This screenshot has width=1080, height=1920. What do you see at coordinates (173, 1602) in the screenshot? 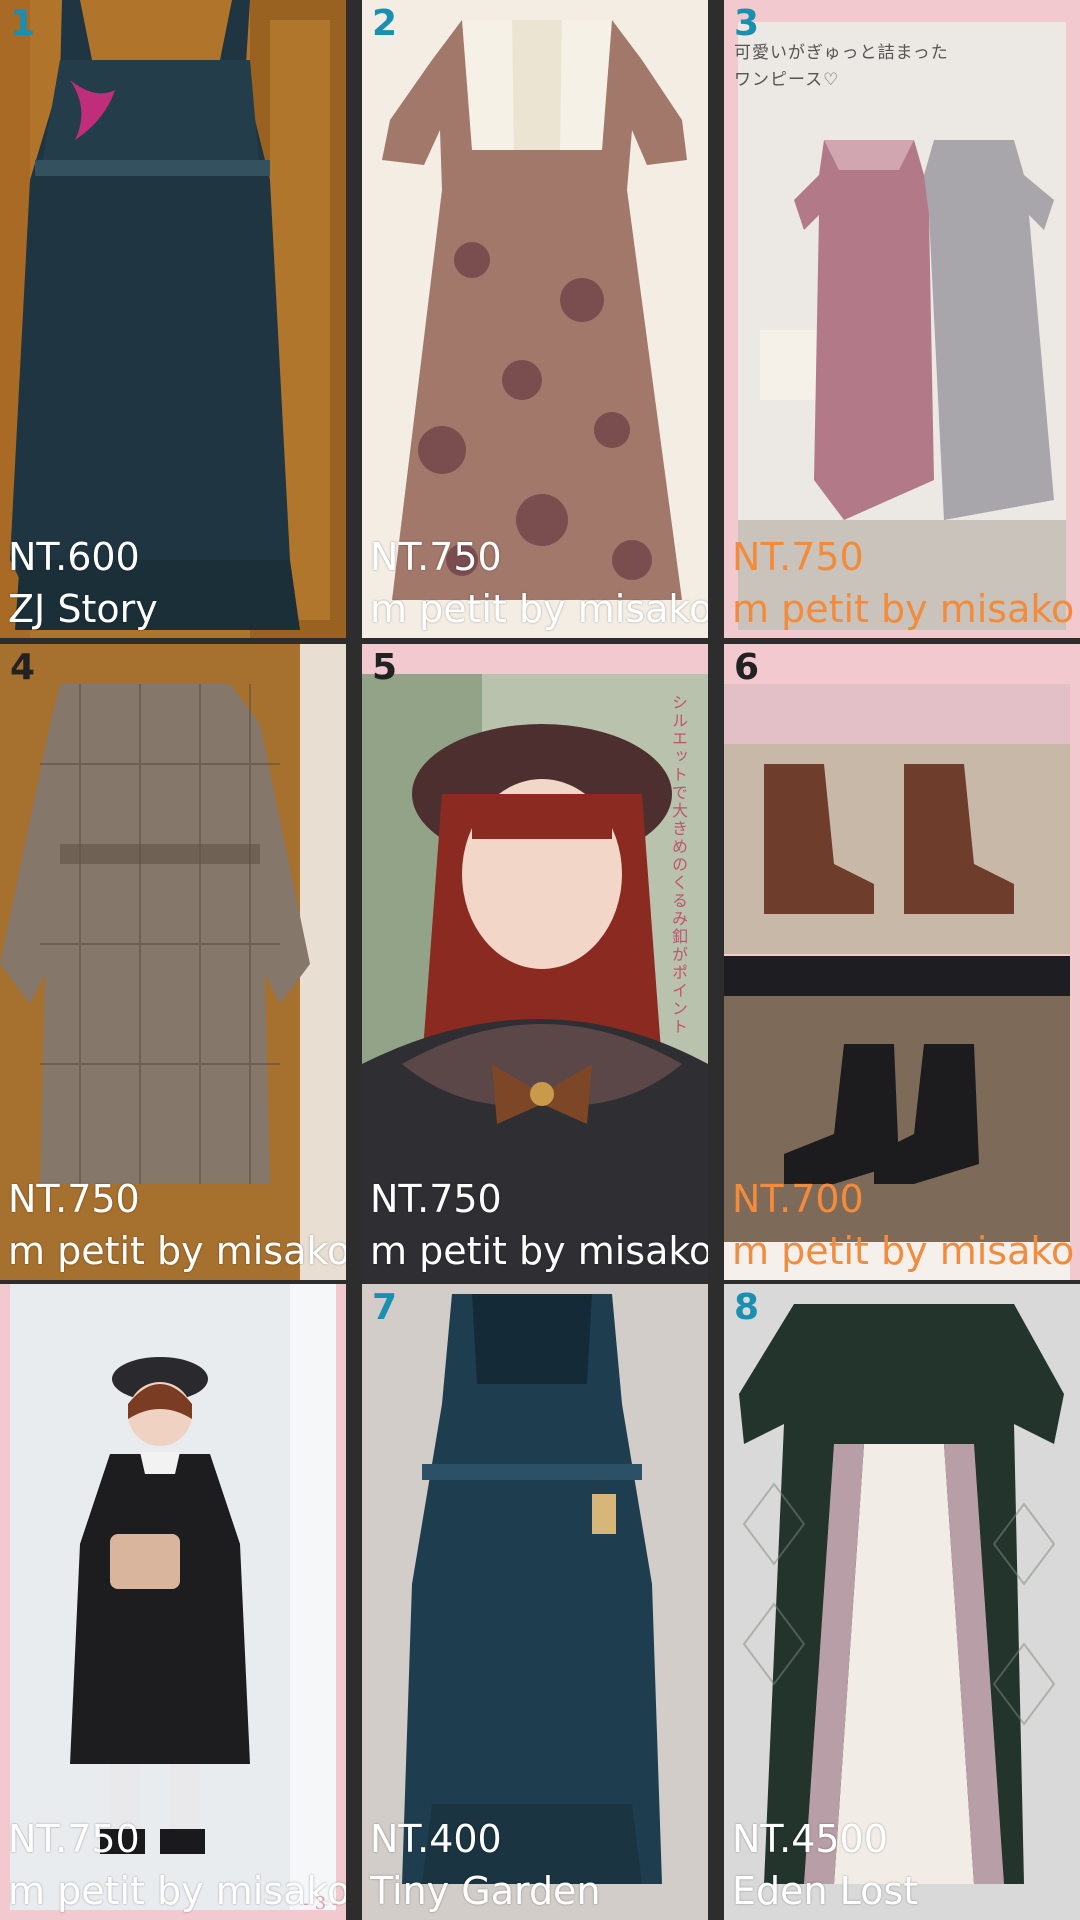
I see `product-card-7: NT.750 m petit by misako - 3 -` at bounding box center [173, 1602].